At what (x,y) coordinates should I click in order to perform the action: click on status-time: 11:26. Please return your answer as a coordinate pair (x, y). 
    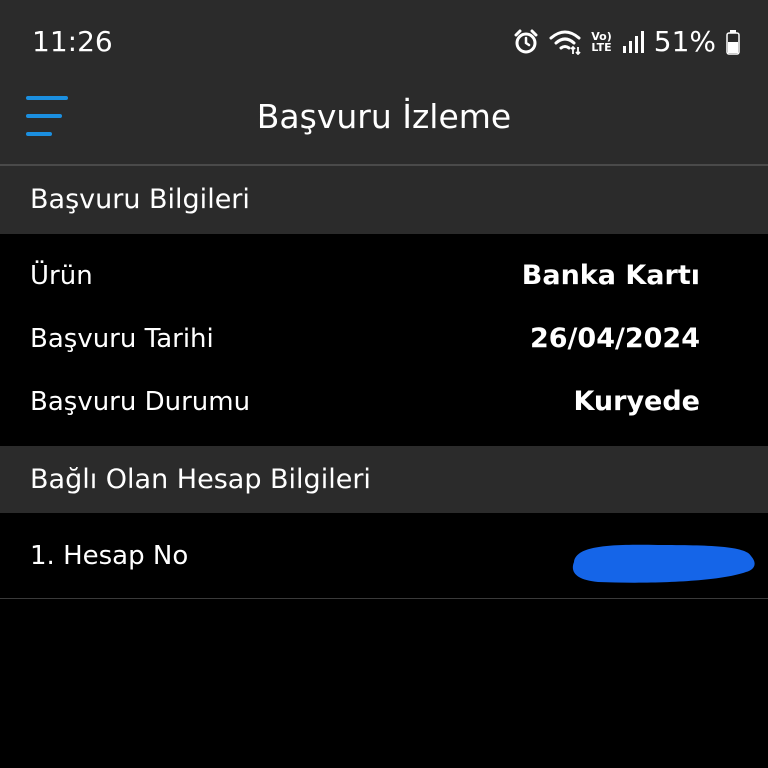
    Looking at the image, I should click on (72, 41).